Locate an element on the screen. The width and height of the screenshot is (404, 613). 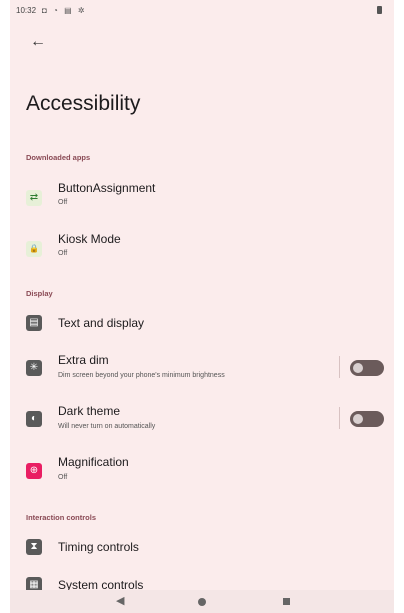
item-title: Extra dim is located at coordinates (83, 360).